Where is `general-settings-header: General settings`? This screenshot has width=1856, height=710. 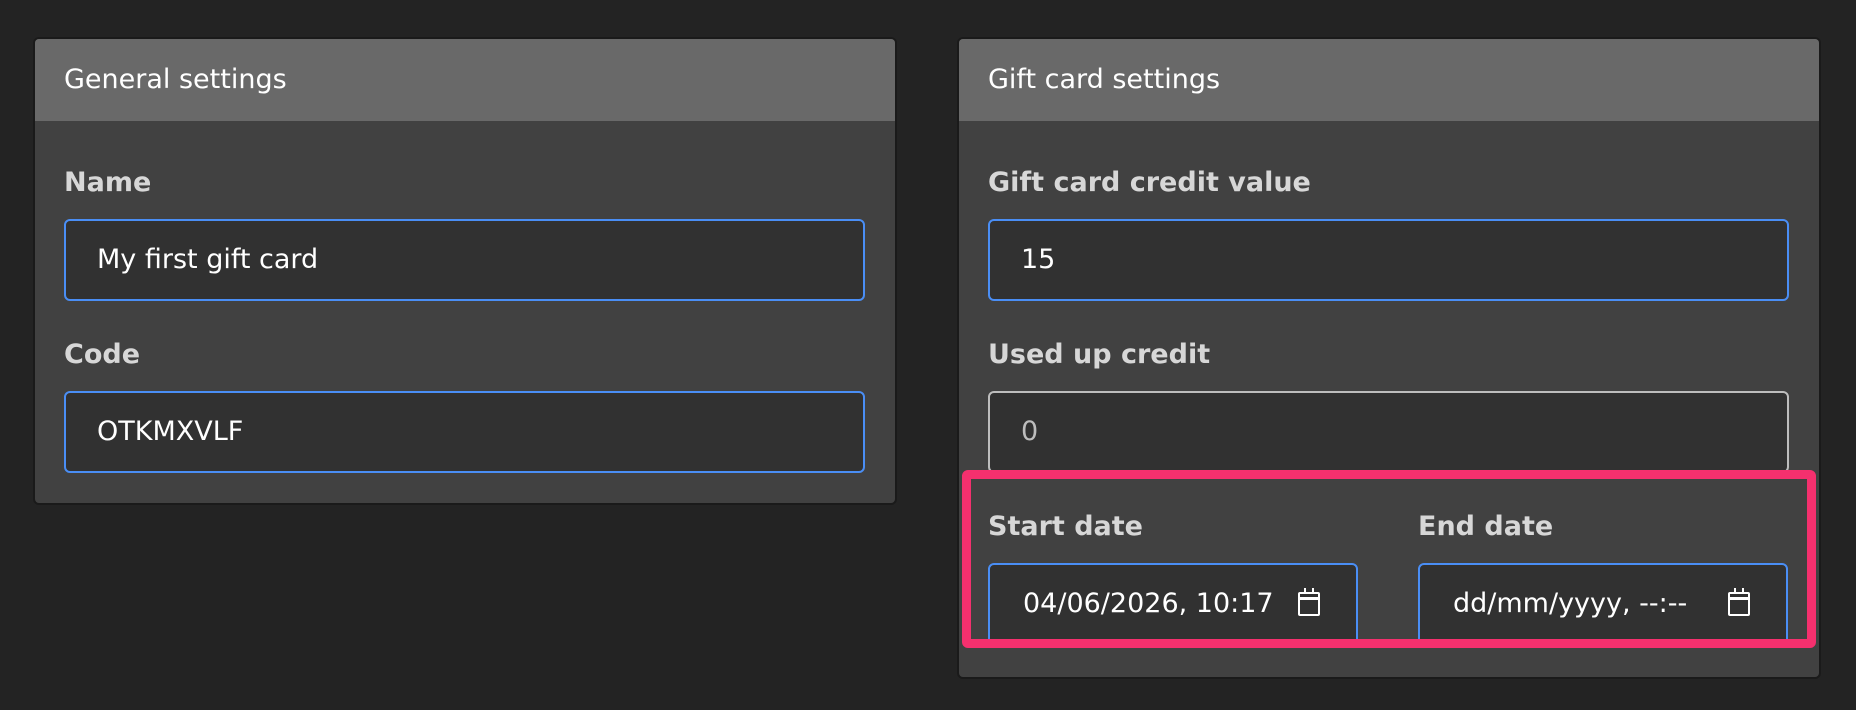
general-settings-header: General settings is located at coordinates (465, 80).